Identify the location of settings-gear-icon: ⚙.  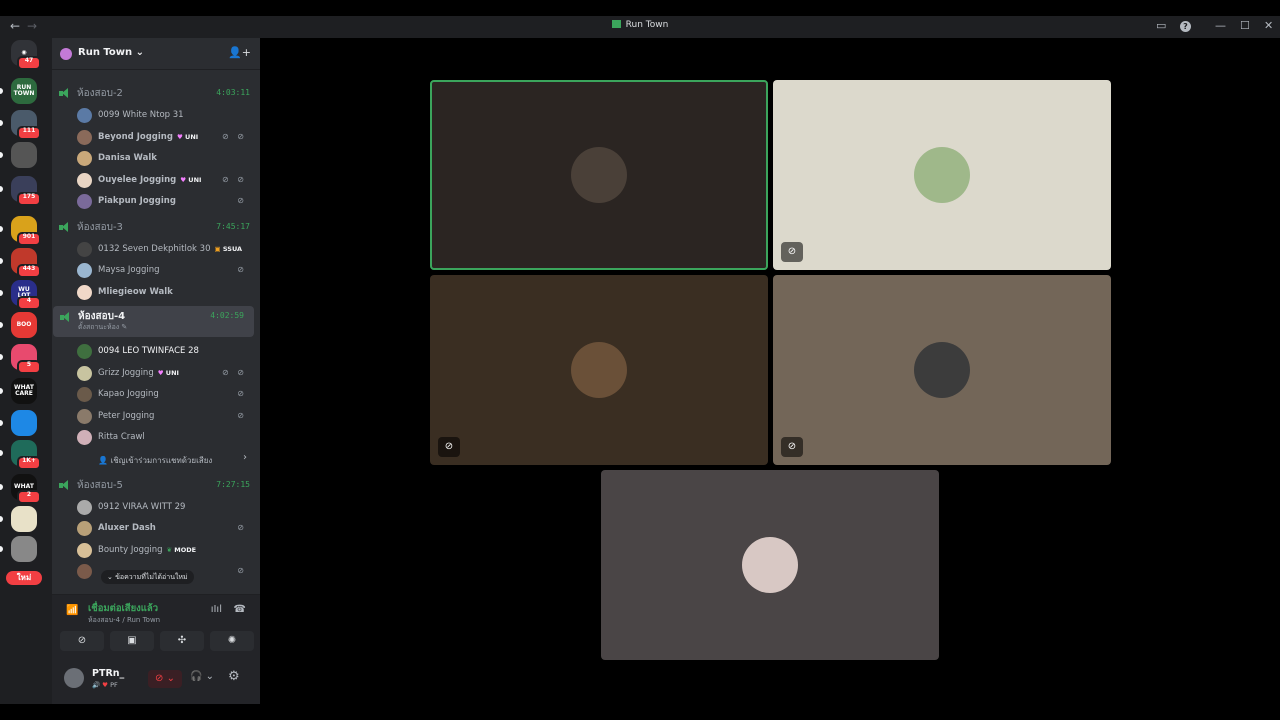
(234, 676).